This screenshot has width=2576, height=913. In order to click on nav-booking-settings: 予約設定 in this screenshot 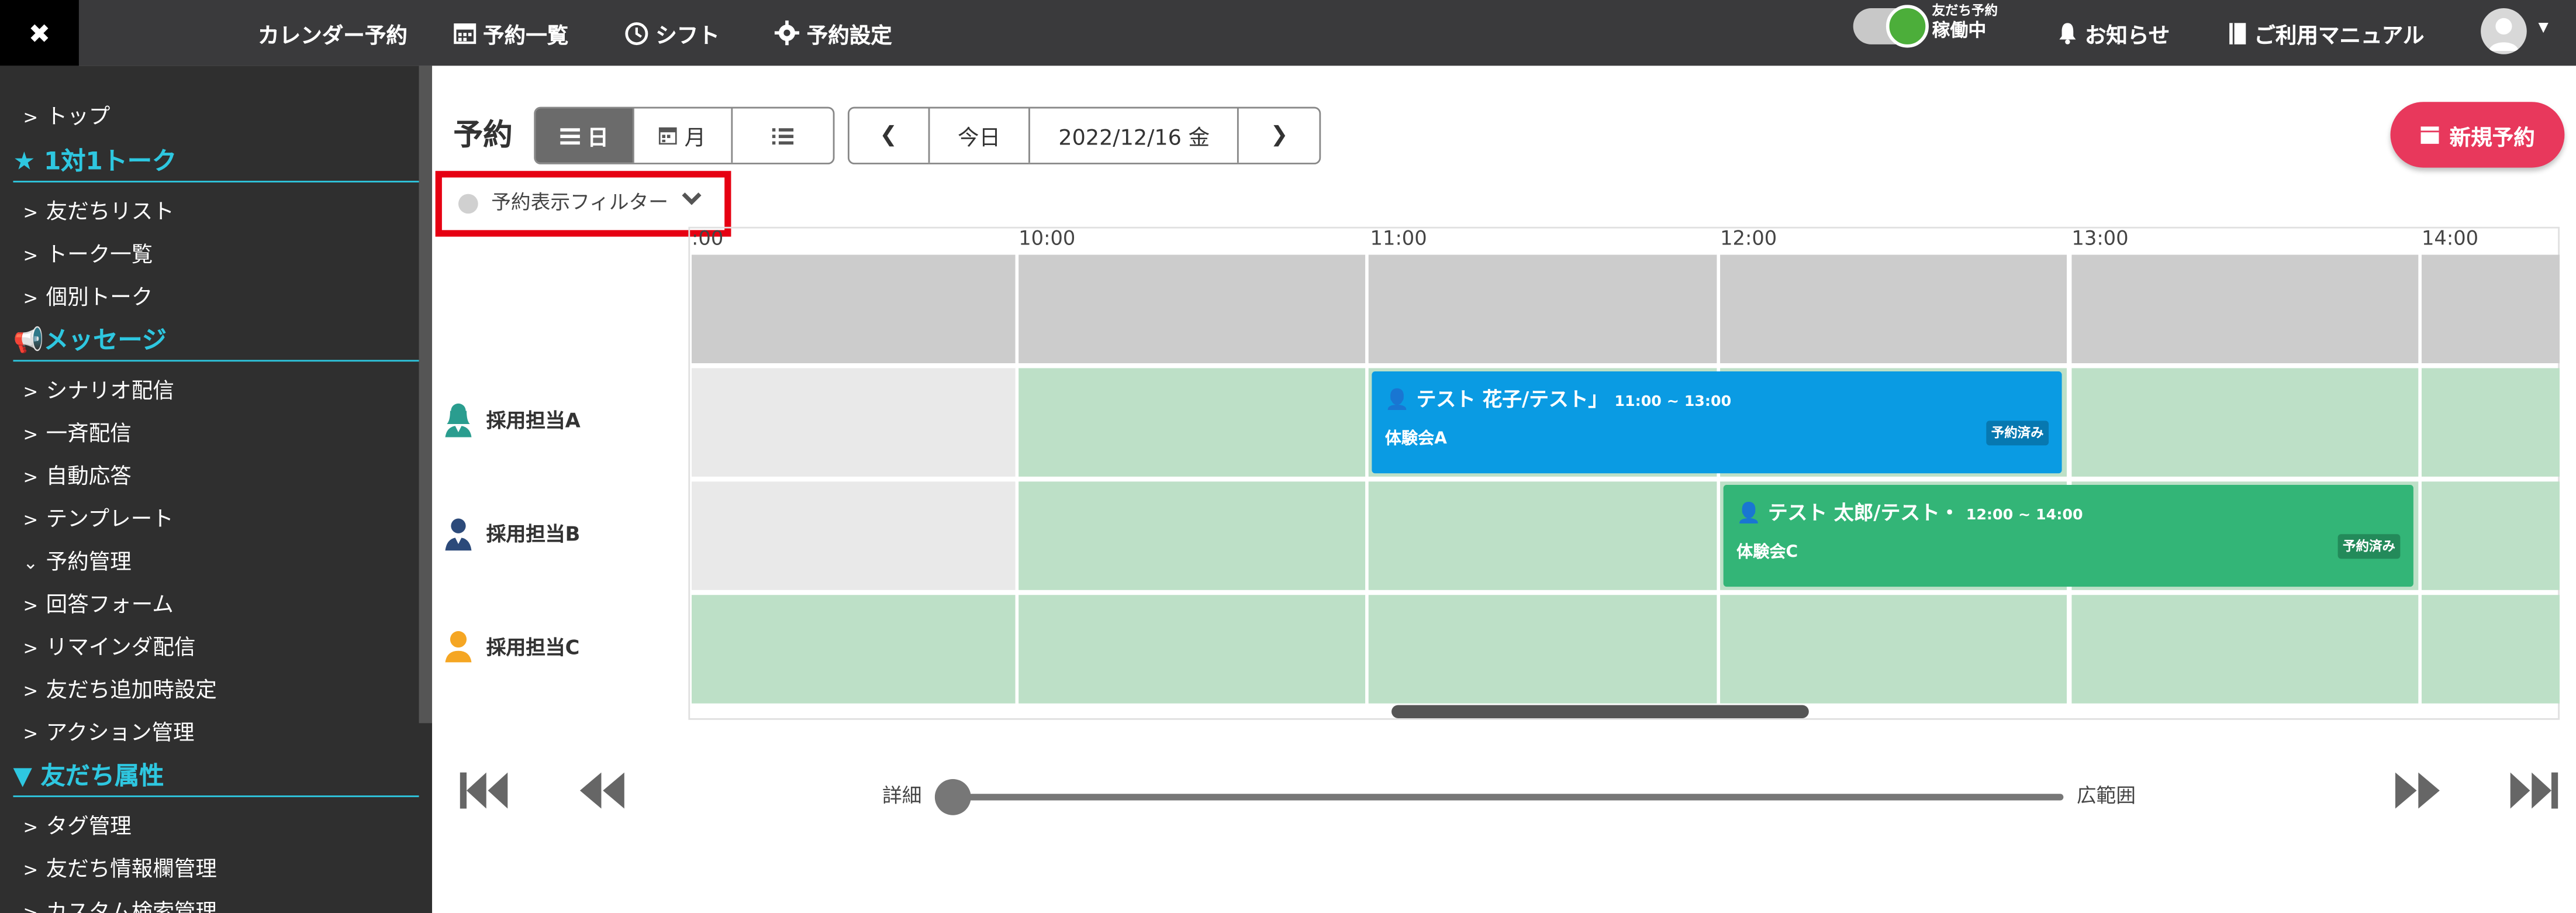, I will do `click(833, 33)`.